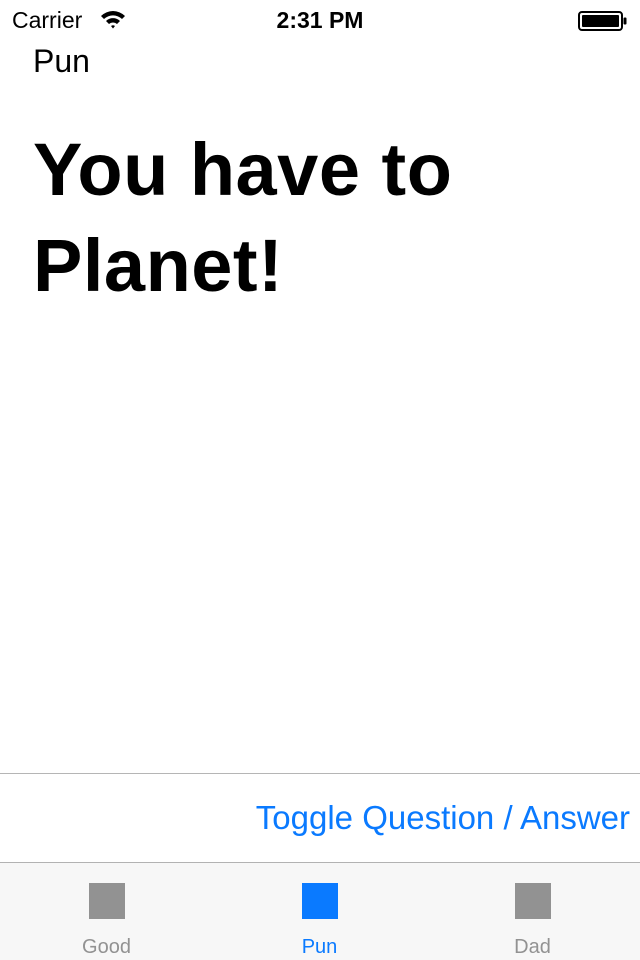 The image size is (640, 960). I want to click on toggle-area: Toggle Question / Answer, so click(320, 817).